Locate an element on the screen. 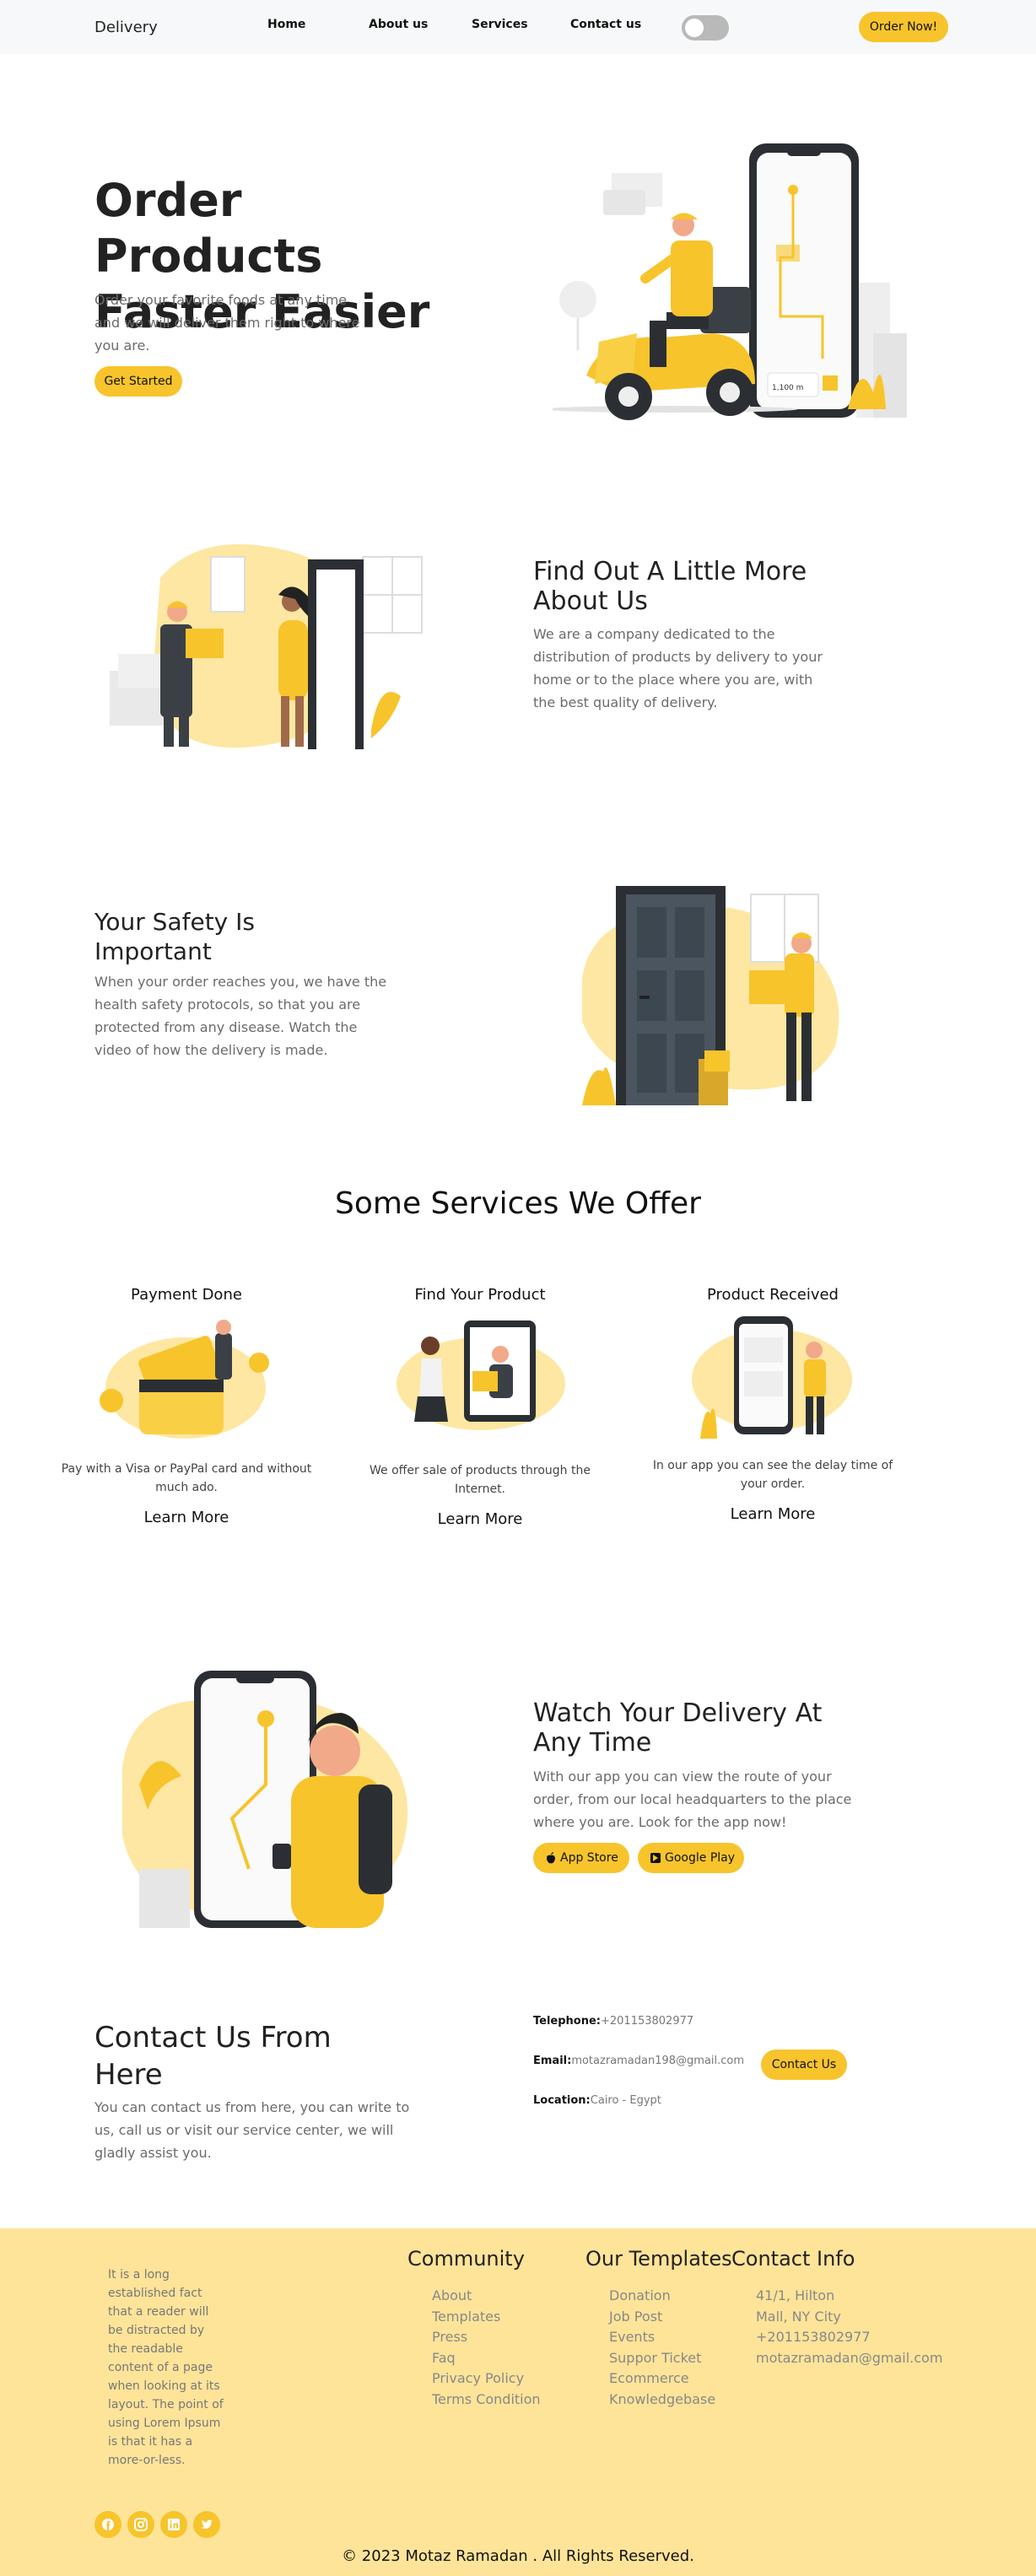  safety-title: Your Safety Is Important is located at coordinates (174, 936).